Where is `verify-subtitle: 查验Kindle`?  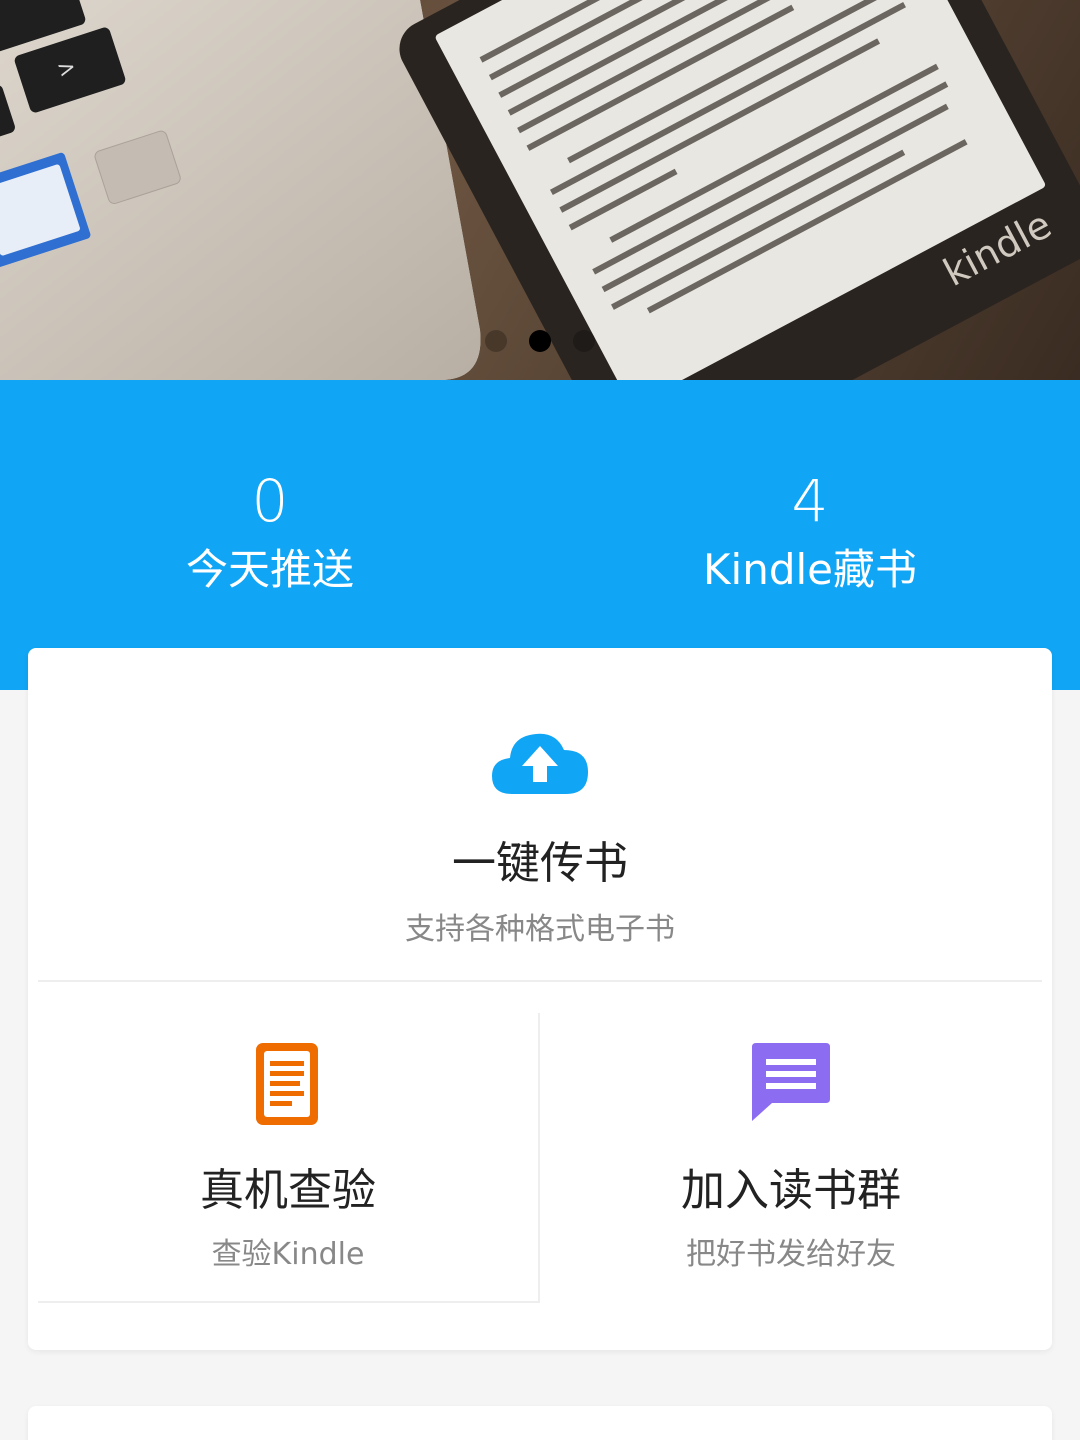
verify-subtitle: 查验Kindle is located at coordinates (288, 1254).